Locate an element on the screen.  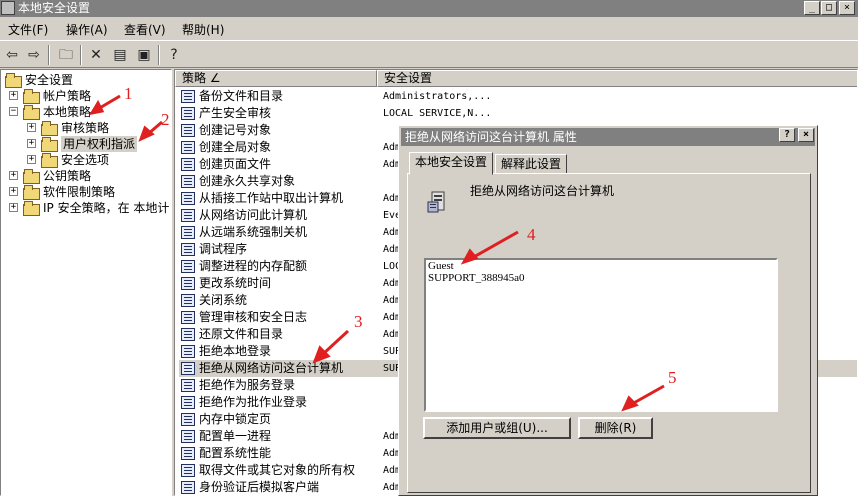
policy-name: 拒绝作为批作业登录 is located at coordinates (253, 402).